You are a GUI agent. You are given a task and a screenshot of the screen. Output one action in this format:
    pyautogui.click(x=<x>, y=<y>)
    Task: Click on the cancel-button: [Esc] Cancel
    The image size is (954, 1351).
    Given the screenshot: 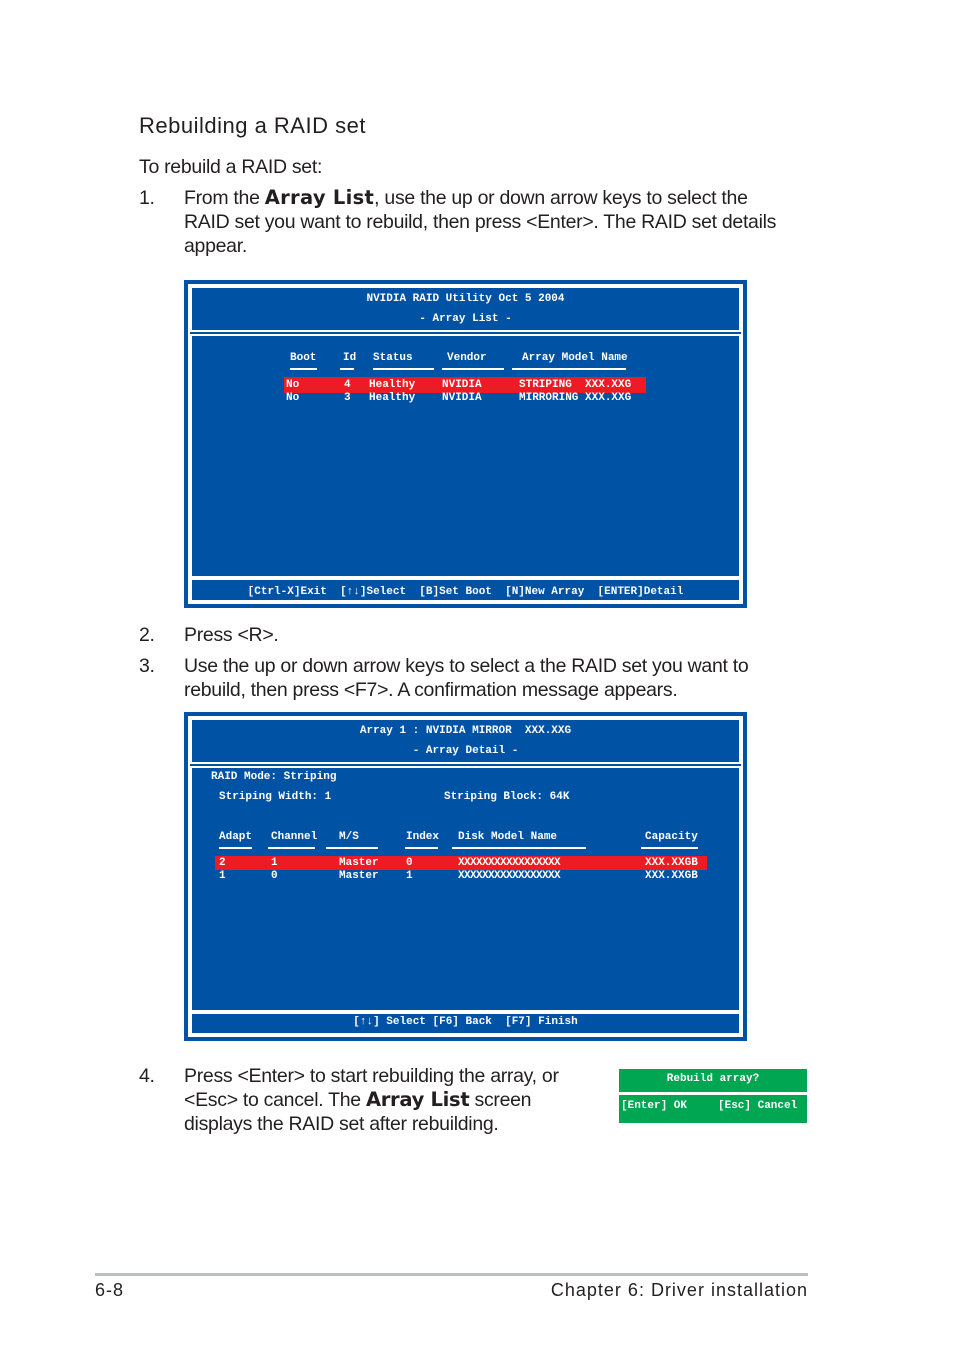 What is the action you would take?
    pyautogui.click(x=757, y=1106)
    